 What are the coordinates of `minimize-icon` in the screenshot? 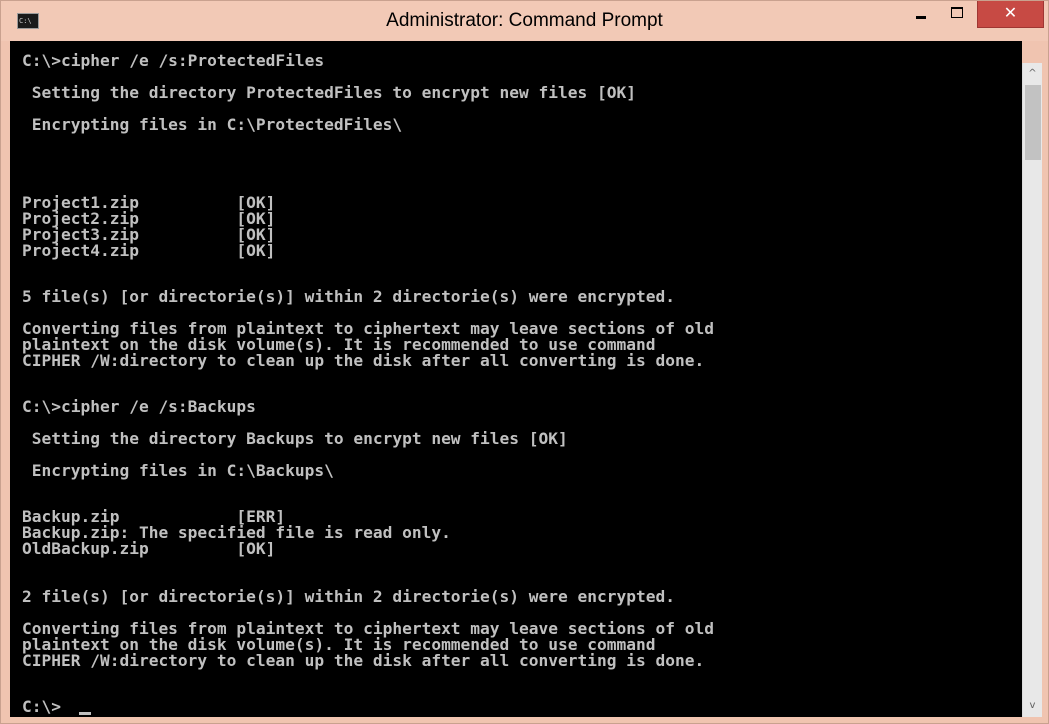 It's located at (921, 17).